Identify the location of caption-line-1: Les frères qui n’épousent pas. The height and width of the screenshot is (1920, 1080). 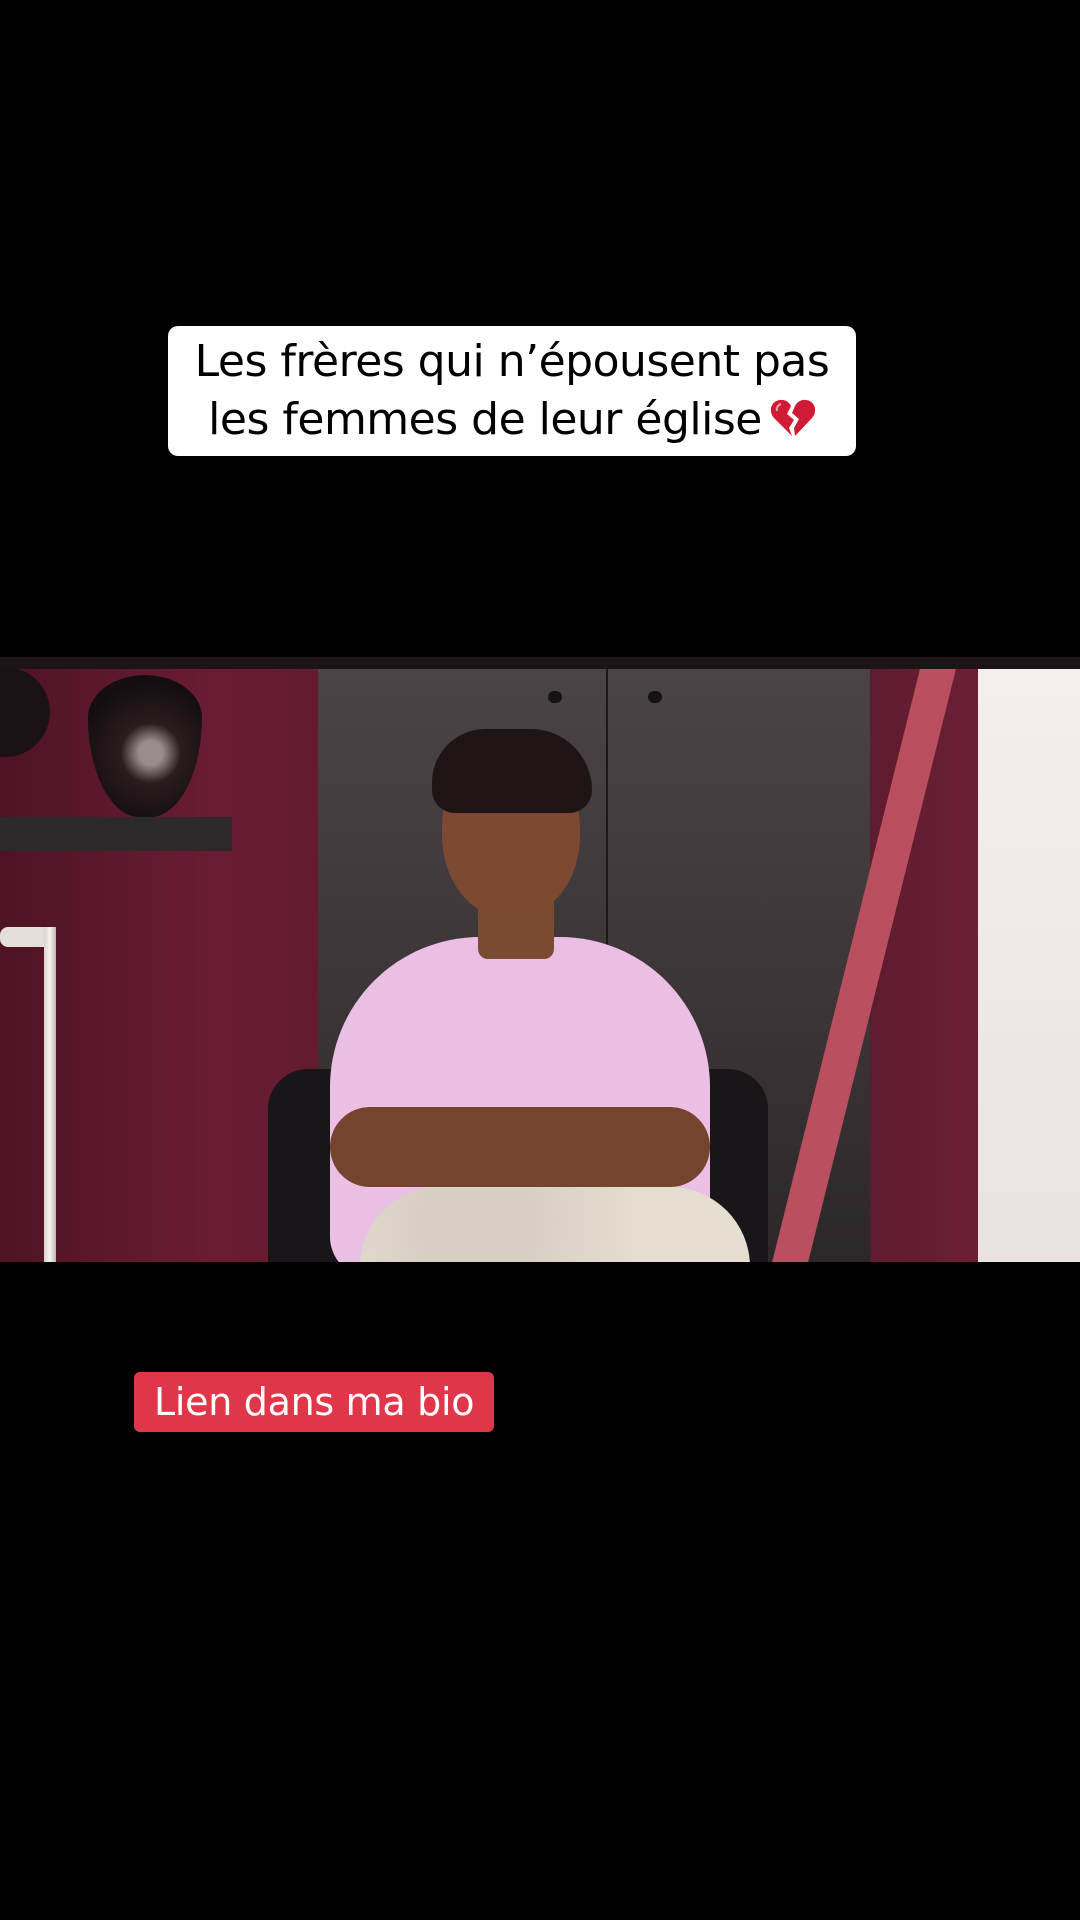
(512, 361).